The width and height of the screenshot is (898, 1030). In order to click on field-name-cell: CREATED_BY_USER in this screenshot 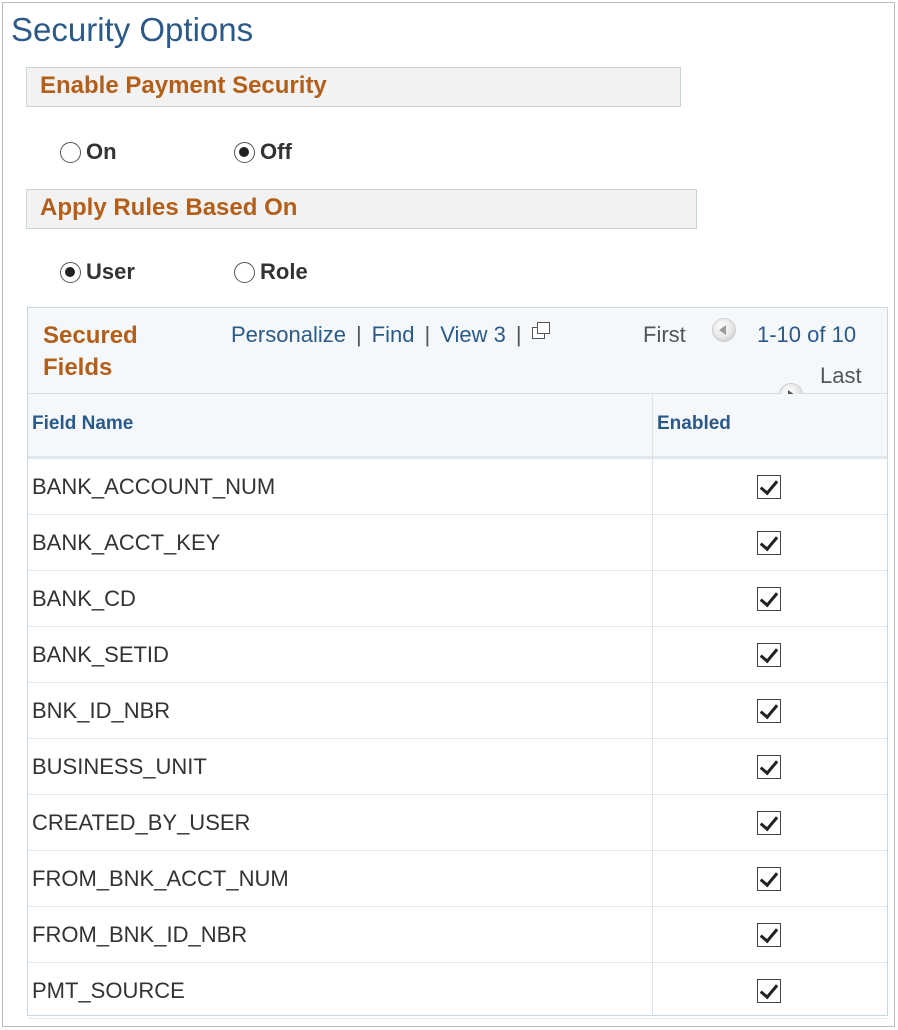, I will do `click(141, 822)`.